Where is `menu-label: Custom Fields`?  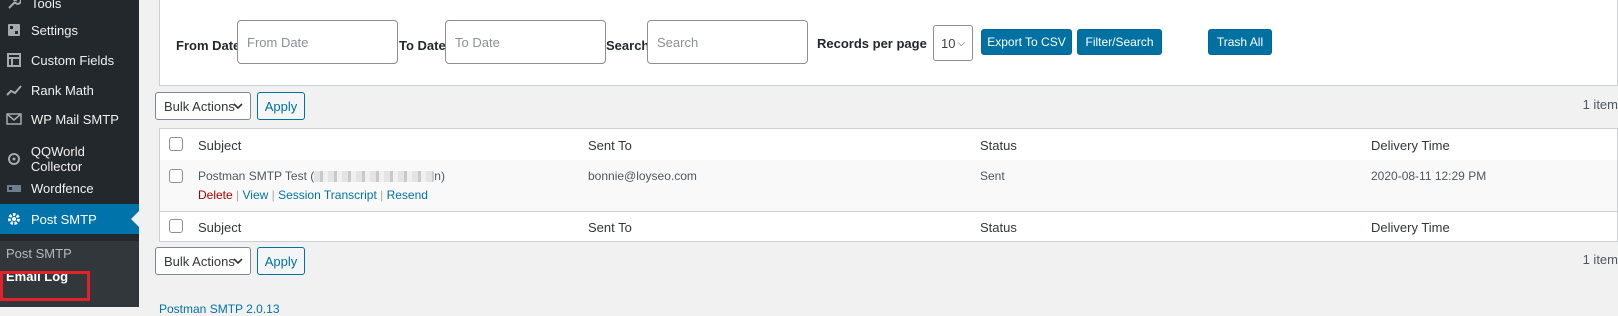
menu-label: Custom Fields is located at coordinates (73, 60).